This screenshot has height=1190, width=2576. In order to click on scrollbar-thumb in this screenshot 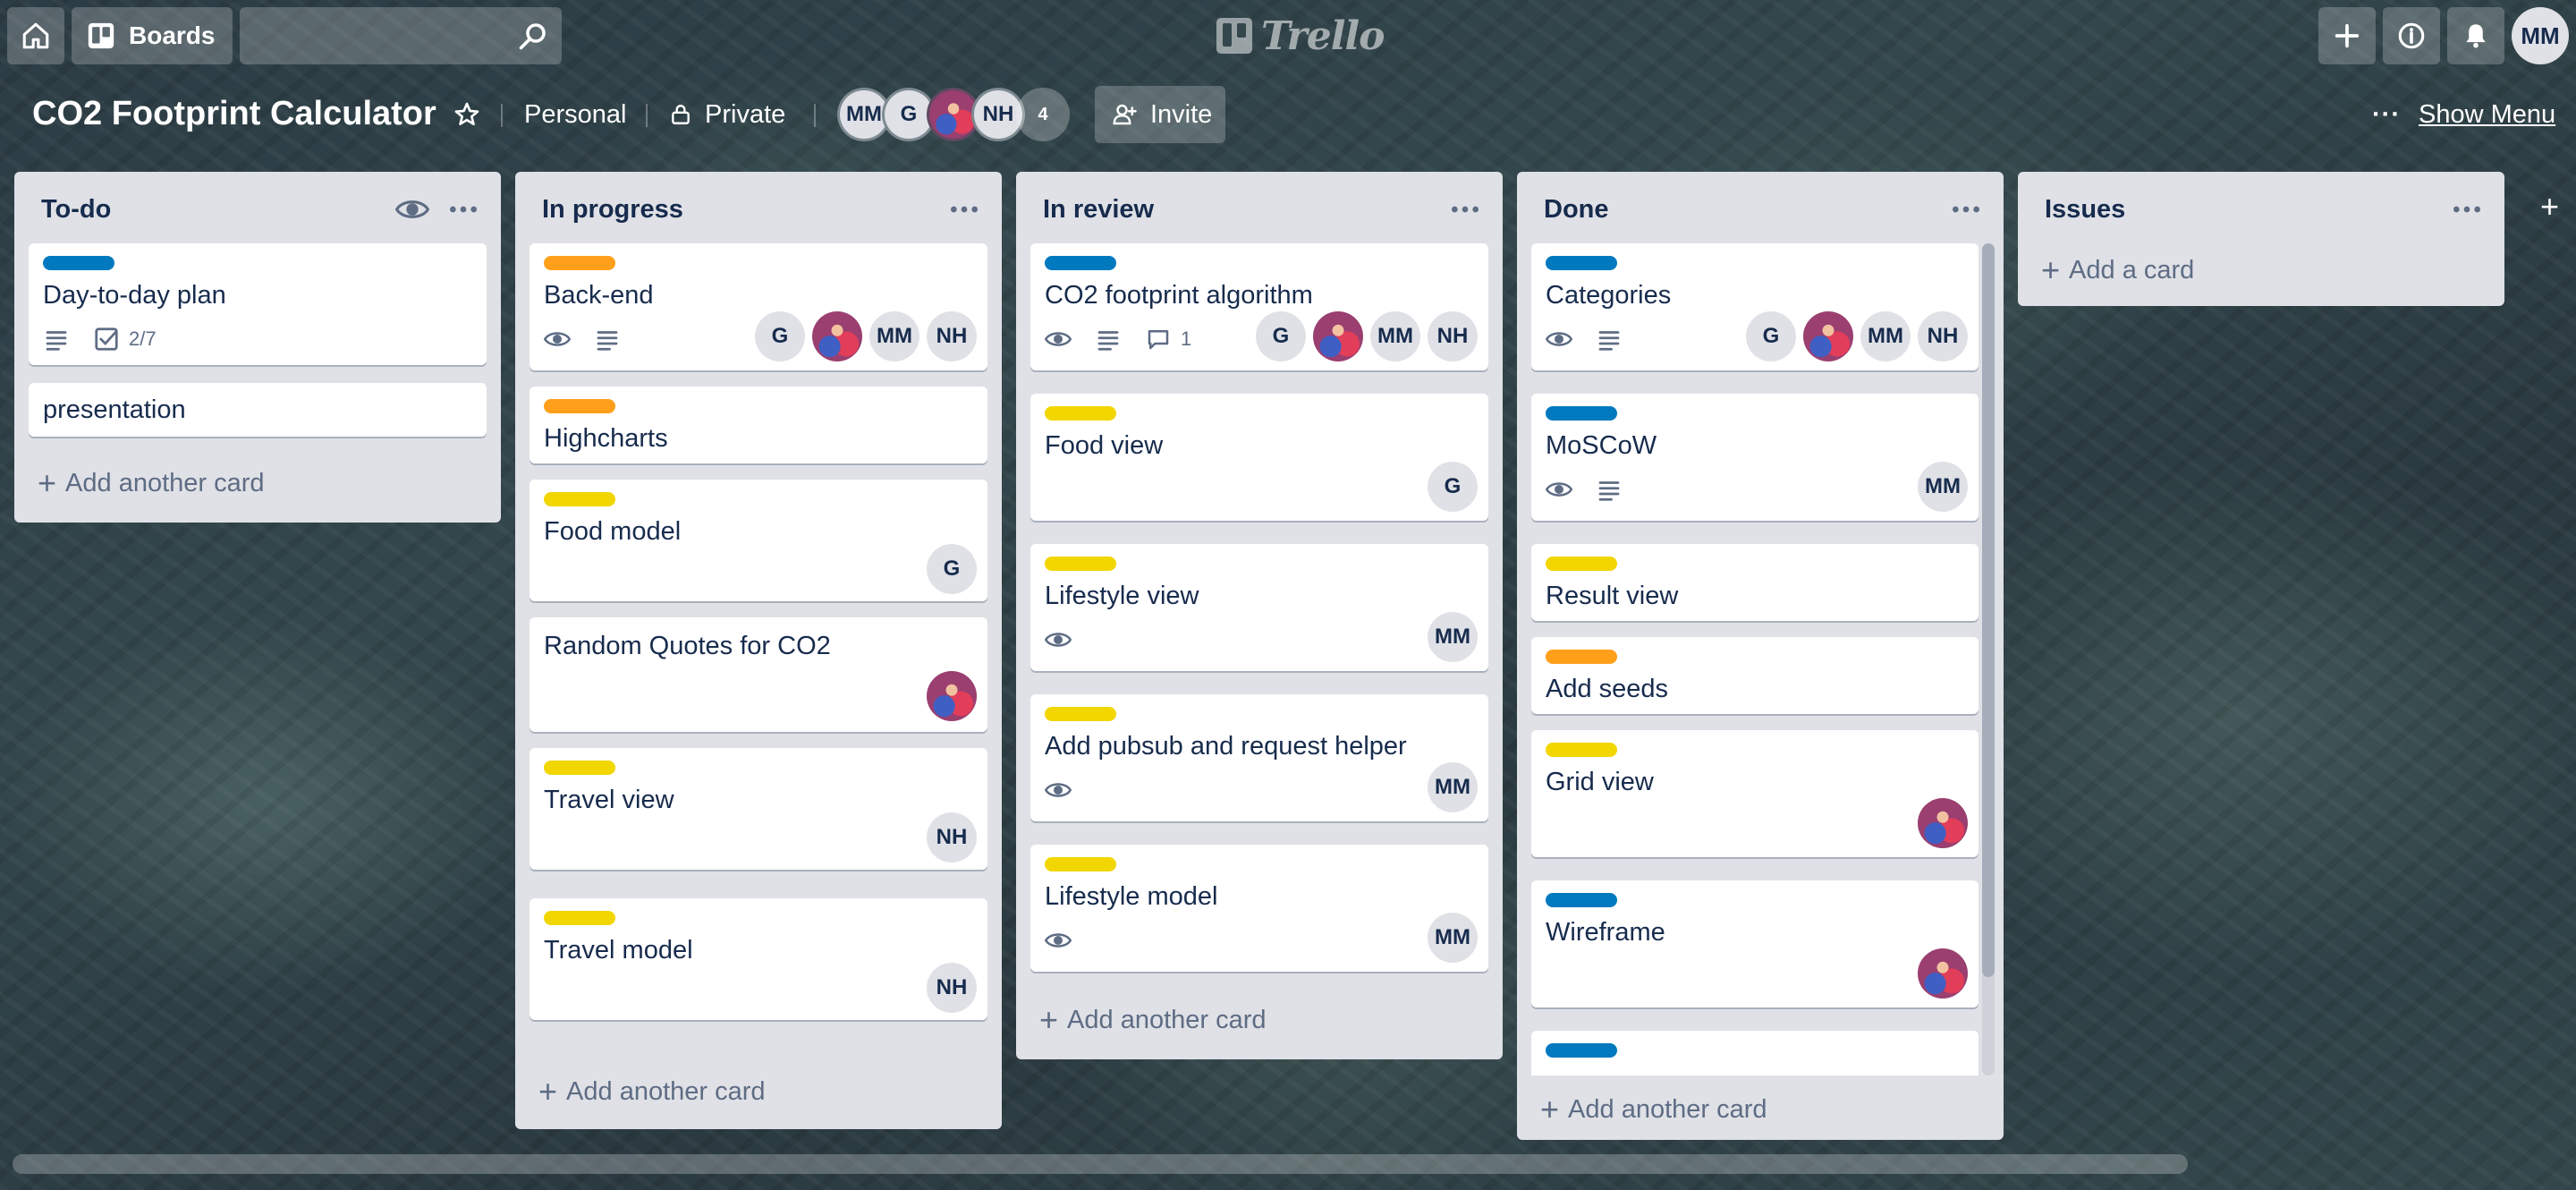, I will do `click(1988, 610)`.